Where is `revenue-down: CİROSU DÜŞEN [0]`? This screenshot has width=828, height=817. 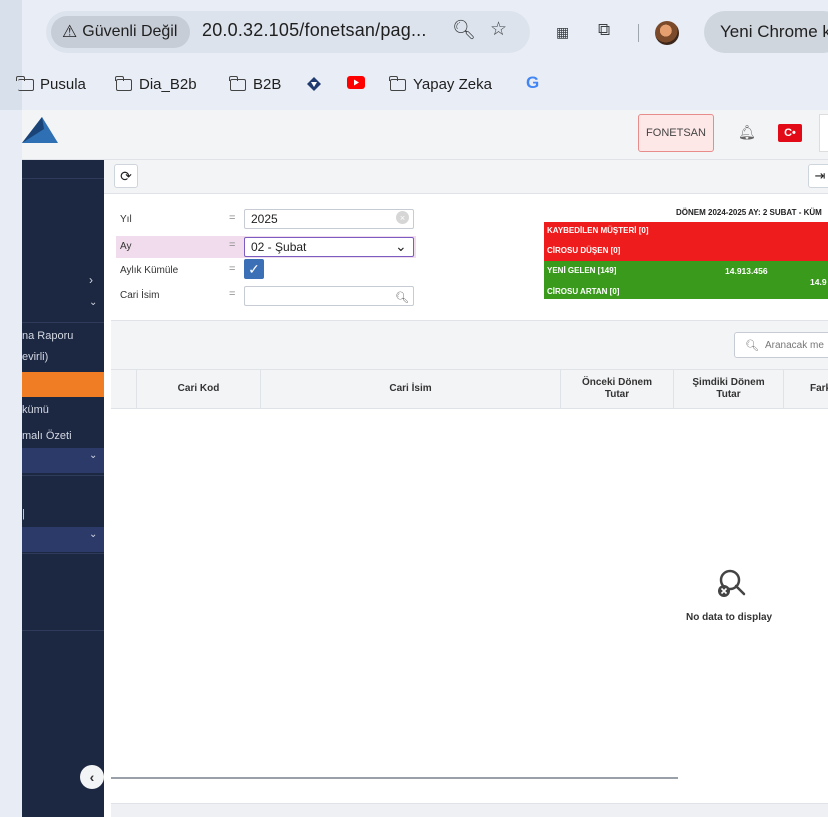 revenue-down: CİROSU DÜŞEN [0] is located at coordinates (583, 250).